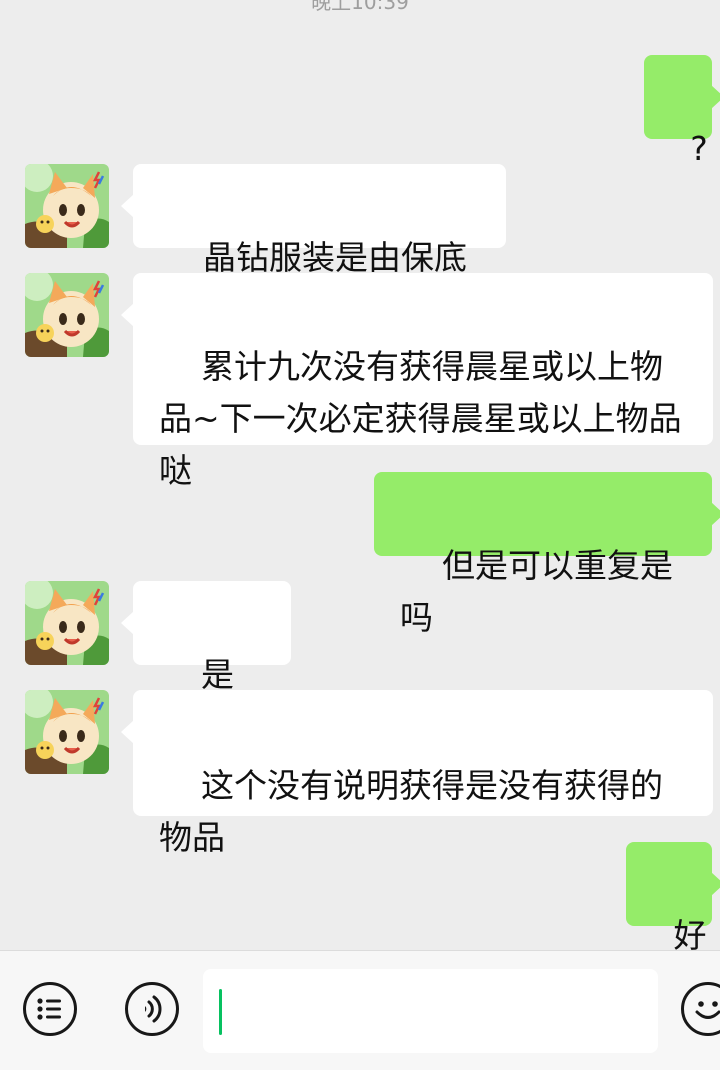  I want to click on message-bubble-self: ?, so click(682, 111).